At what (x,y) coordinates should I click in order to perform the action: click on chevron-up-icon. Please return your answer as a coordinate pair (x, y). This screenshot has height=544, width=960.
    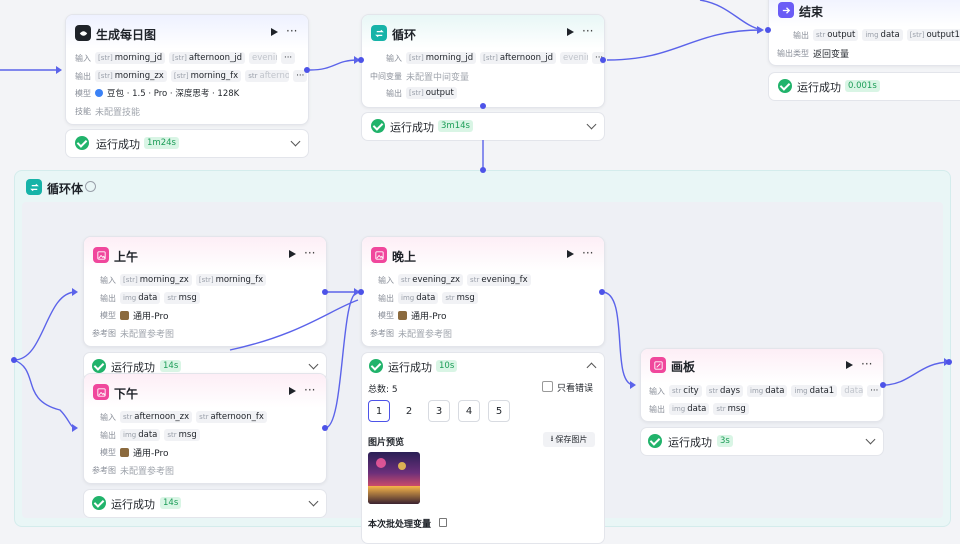
    Looking at the image, I should click on (591, 367).